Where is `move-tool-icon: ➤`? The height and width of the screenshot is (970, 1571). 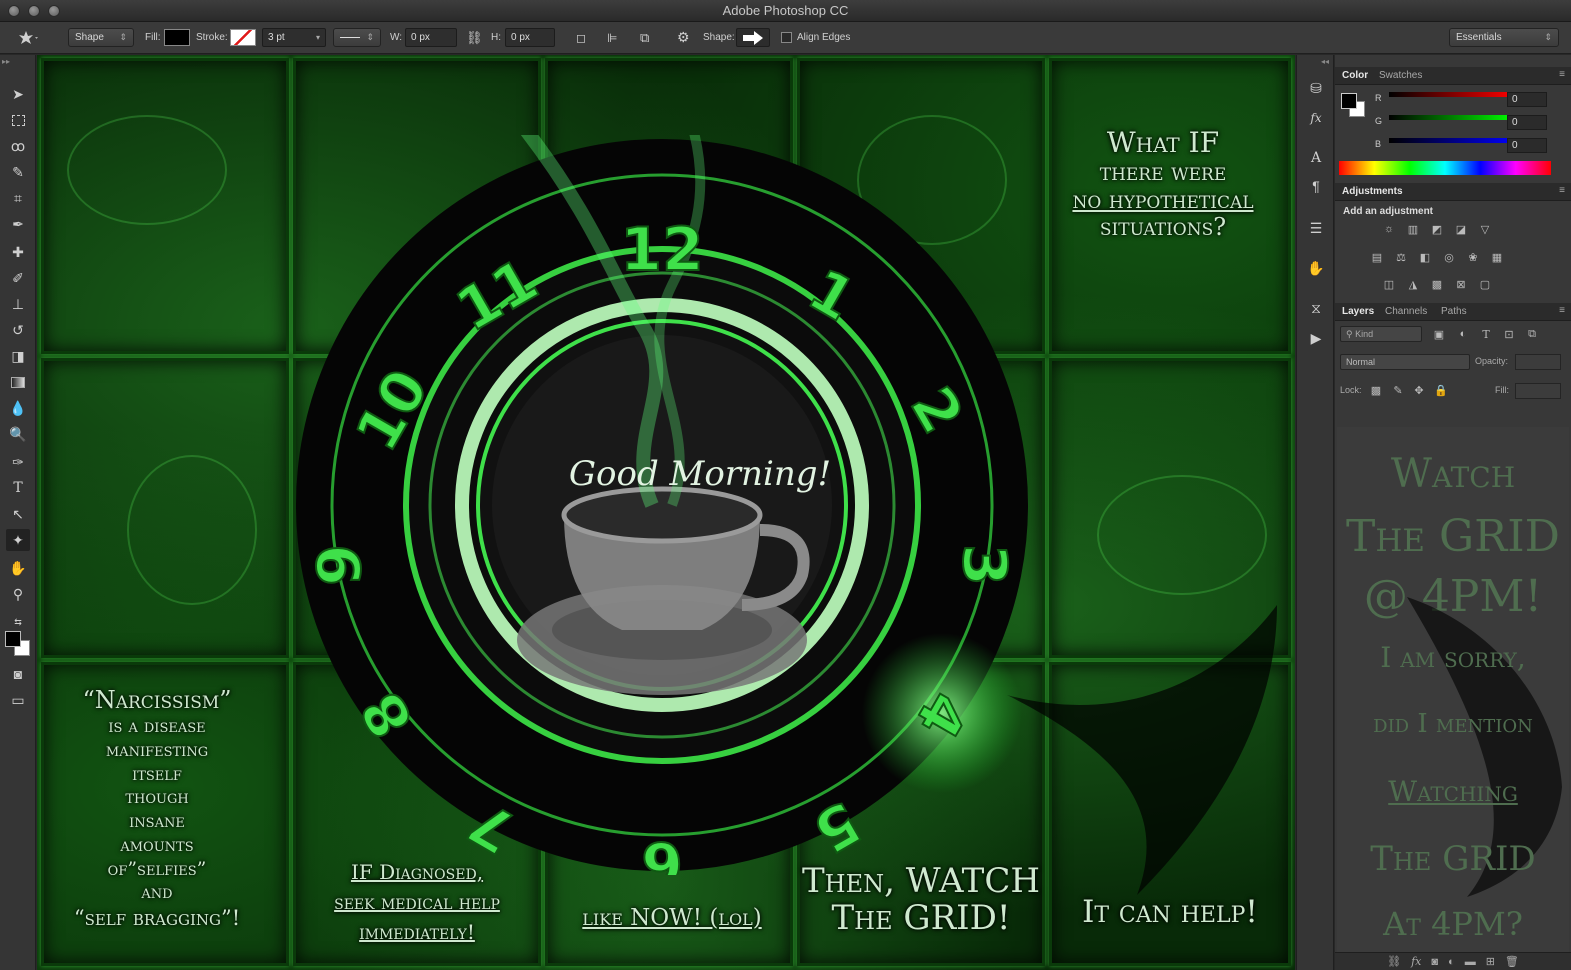 move-tool-icon: ➤ is located at coordinates (18, 94).